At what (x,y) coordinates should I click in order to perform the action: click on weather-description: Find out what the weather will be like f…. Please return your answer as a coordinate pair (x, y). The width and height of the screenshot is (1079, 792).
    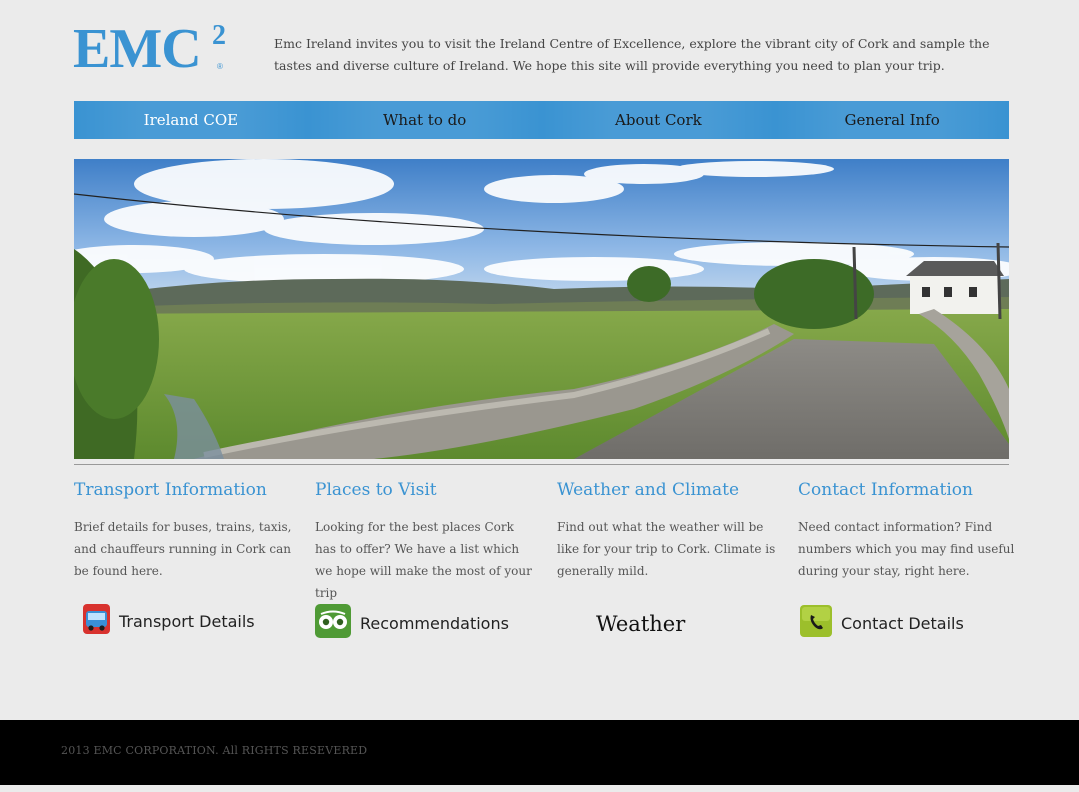
    Looking at the image, I should click on (666, 549).